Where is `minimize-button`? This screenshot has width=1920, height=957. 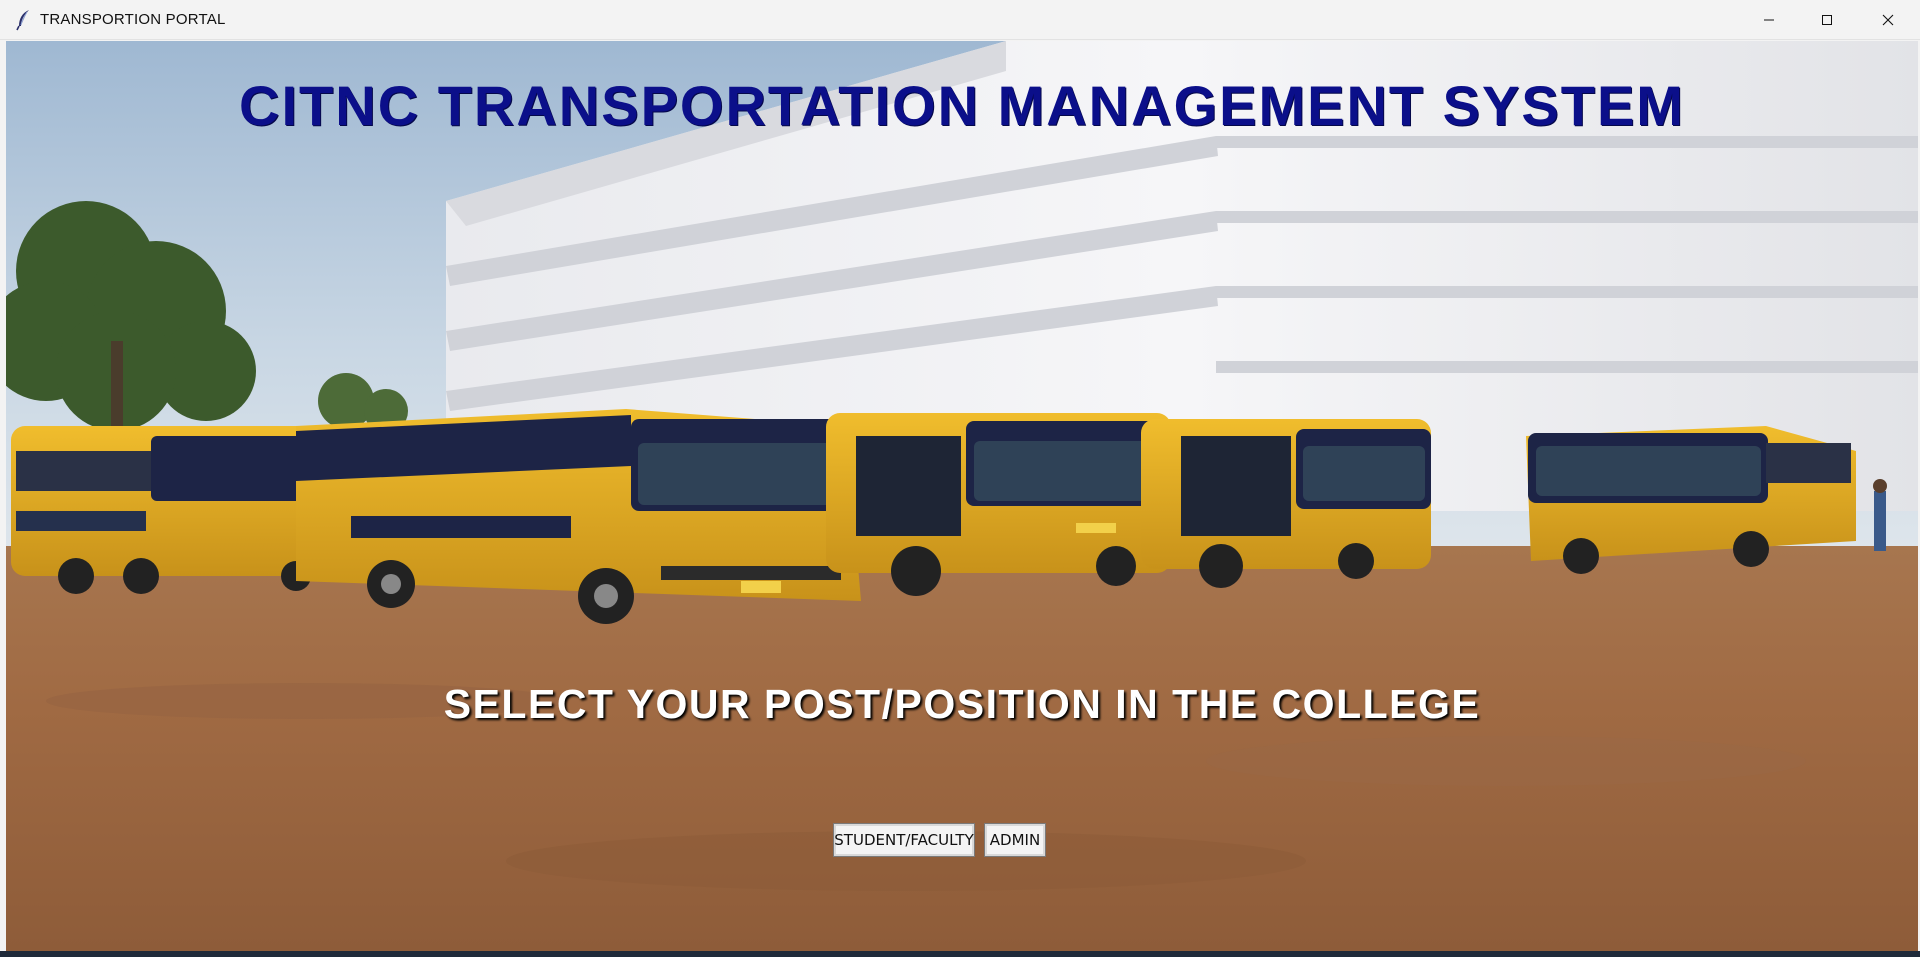
minimize-button is located at coordinates (1769, 20).